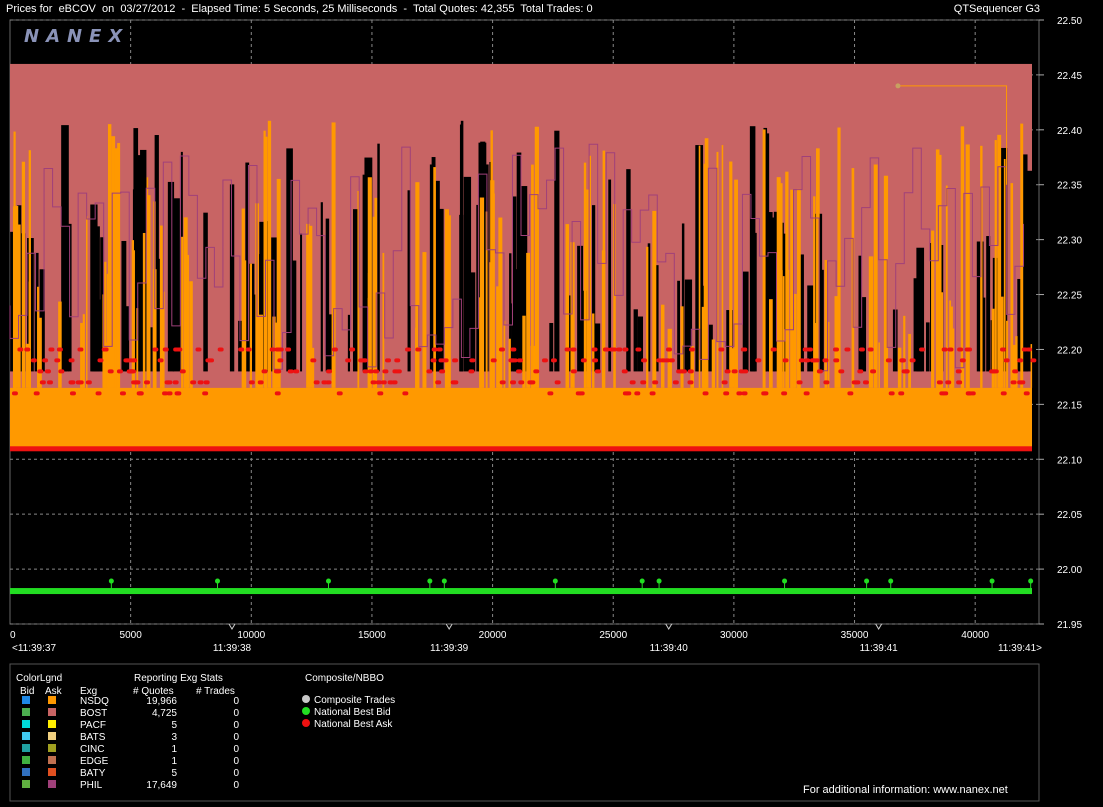  I want to click on bid-color-swatch, so click(26, 760).